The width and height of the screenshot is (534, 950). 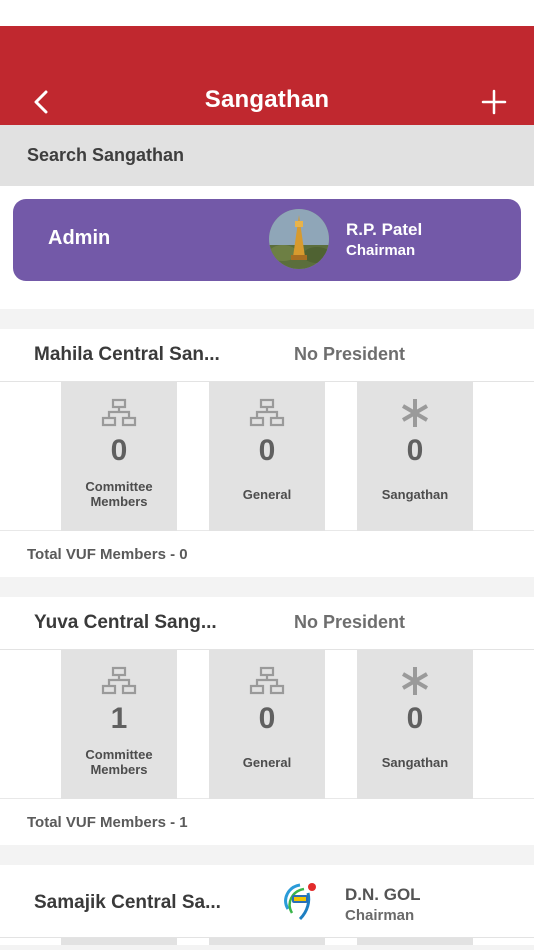 What do you see at coordinates (119, 718) in the screenshot?
I see `stat-count: 1` at bounding box center [119, 718].